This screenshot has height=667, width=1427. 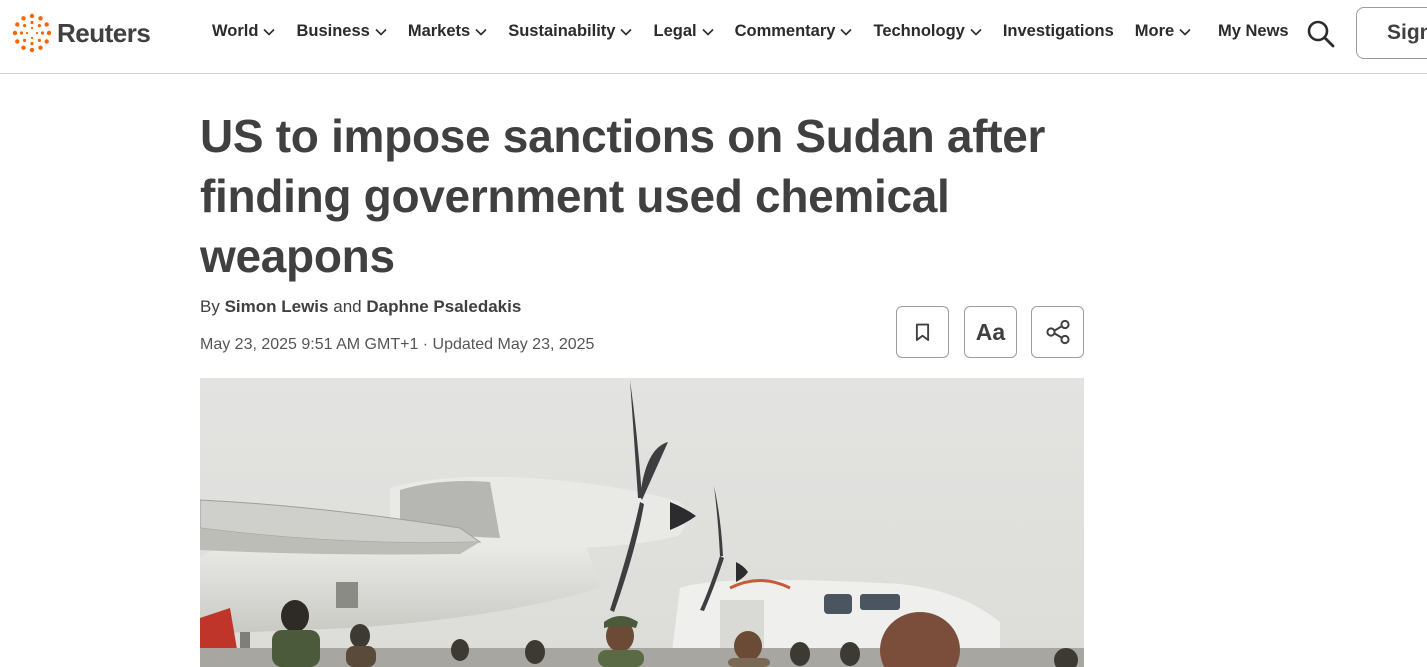 I want to click on reuters-logo-icon, so click(x=32, y=33).